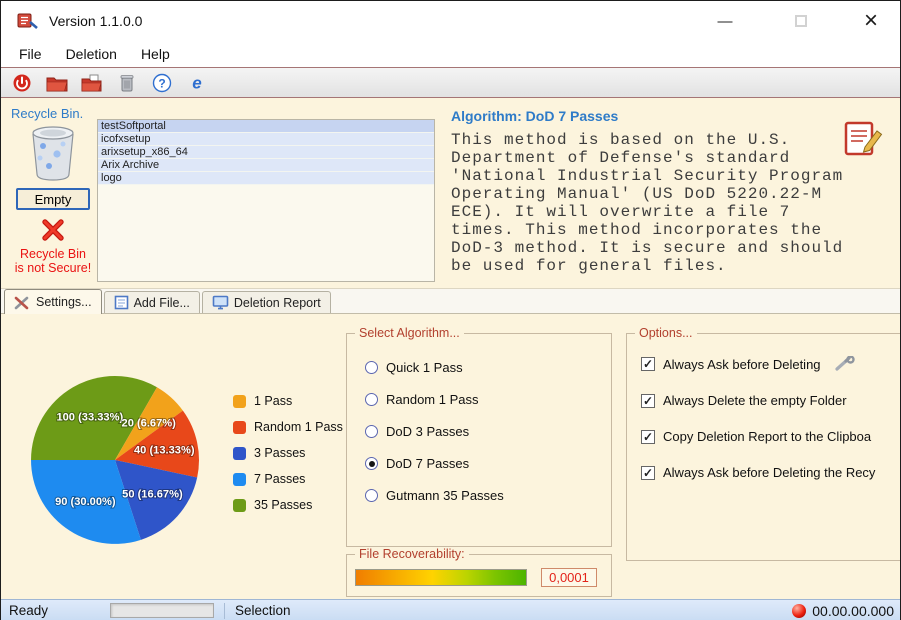 This screenshot has height=620, width=901. What do you see at coordinates (266, 126) in the screenshot?
I see `list-item: testSoftportal` at bounding box center [266, 126].